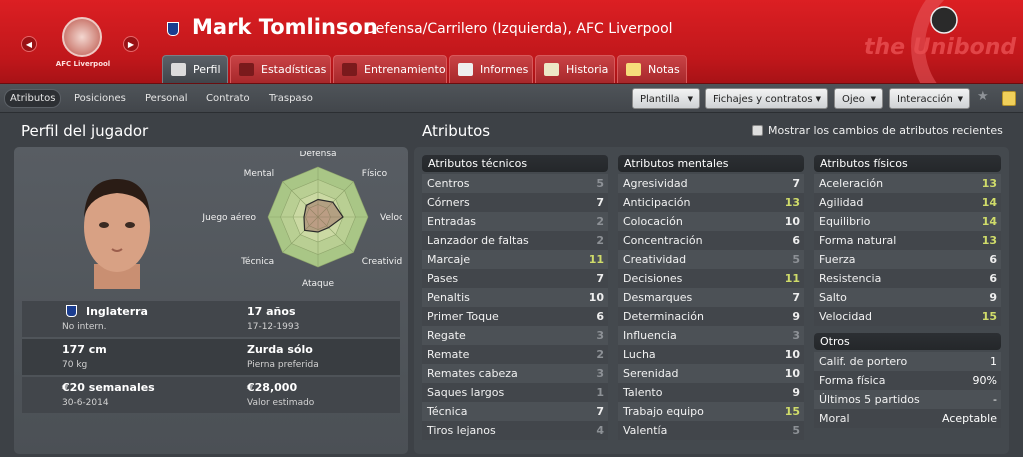  I want to click on attribute-name: Talento, so click(643, 392).